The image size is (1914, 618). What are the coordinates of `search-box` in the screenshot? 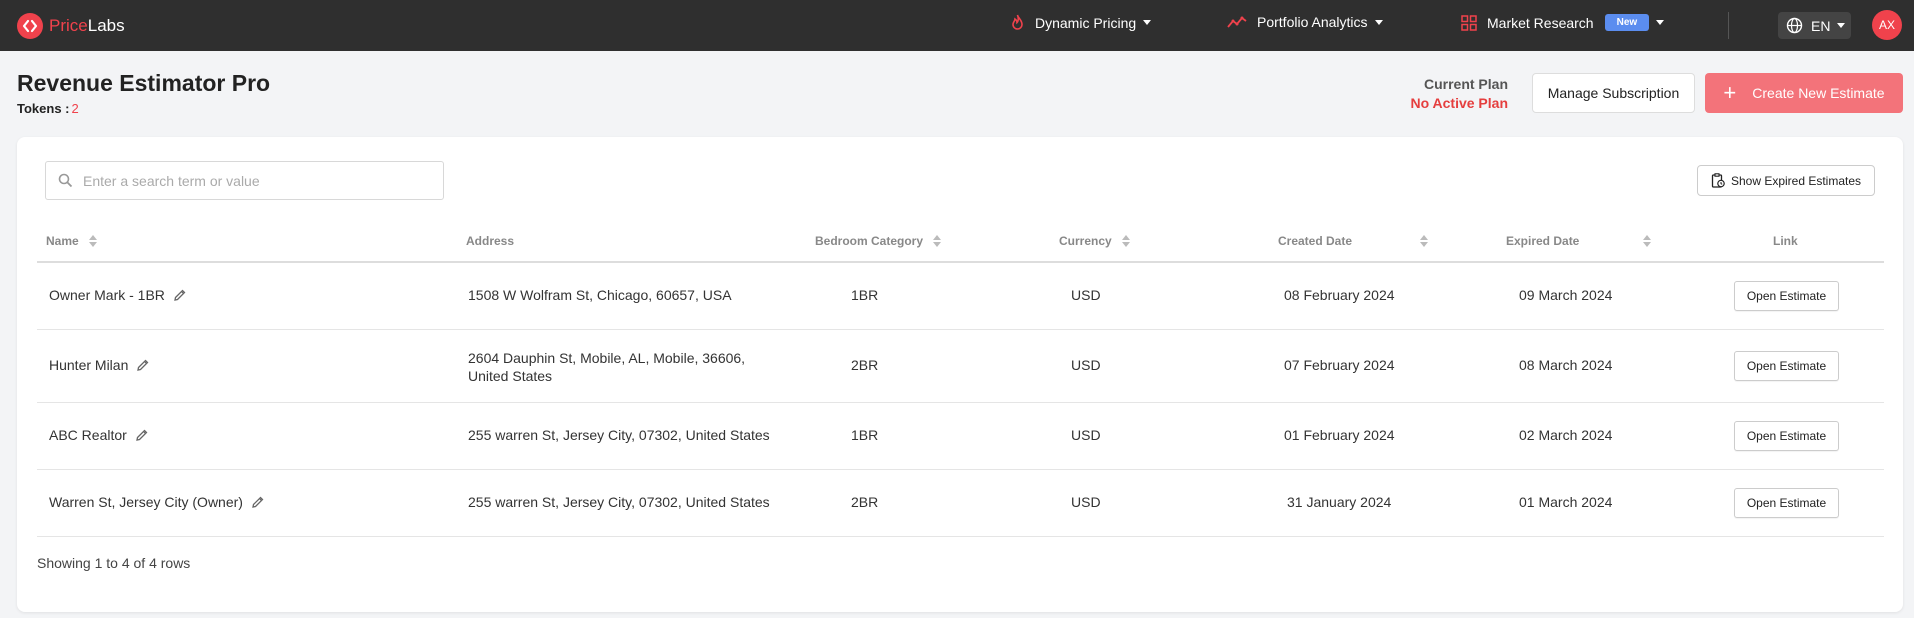 It's located at (244, 180).